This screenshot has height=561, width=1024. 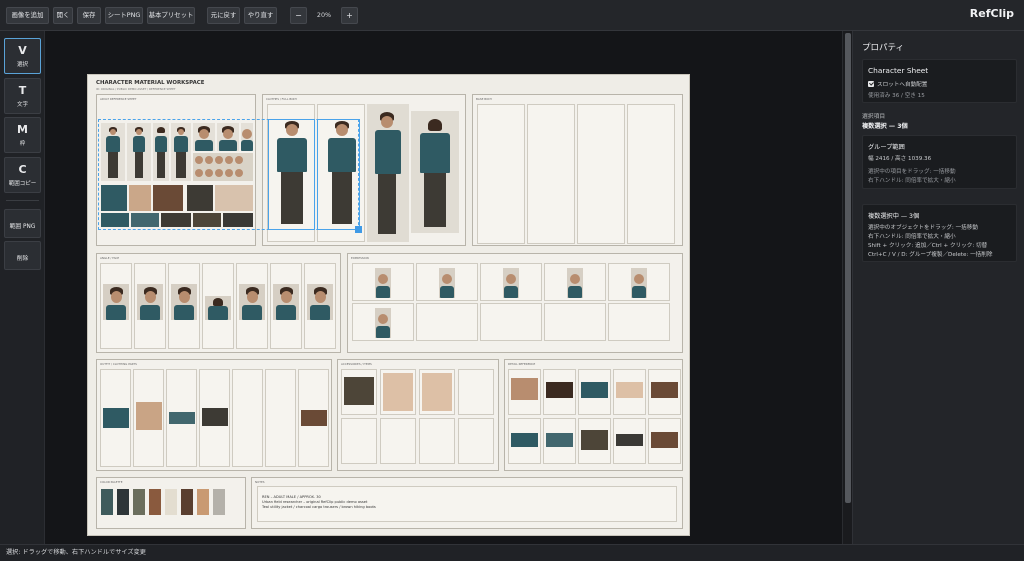 I want to click on panel-clothes-full-body: CLOTHES / FULL BODY, so click(x=364, y=170).